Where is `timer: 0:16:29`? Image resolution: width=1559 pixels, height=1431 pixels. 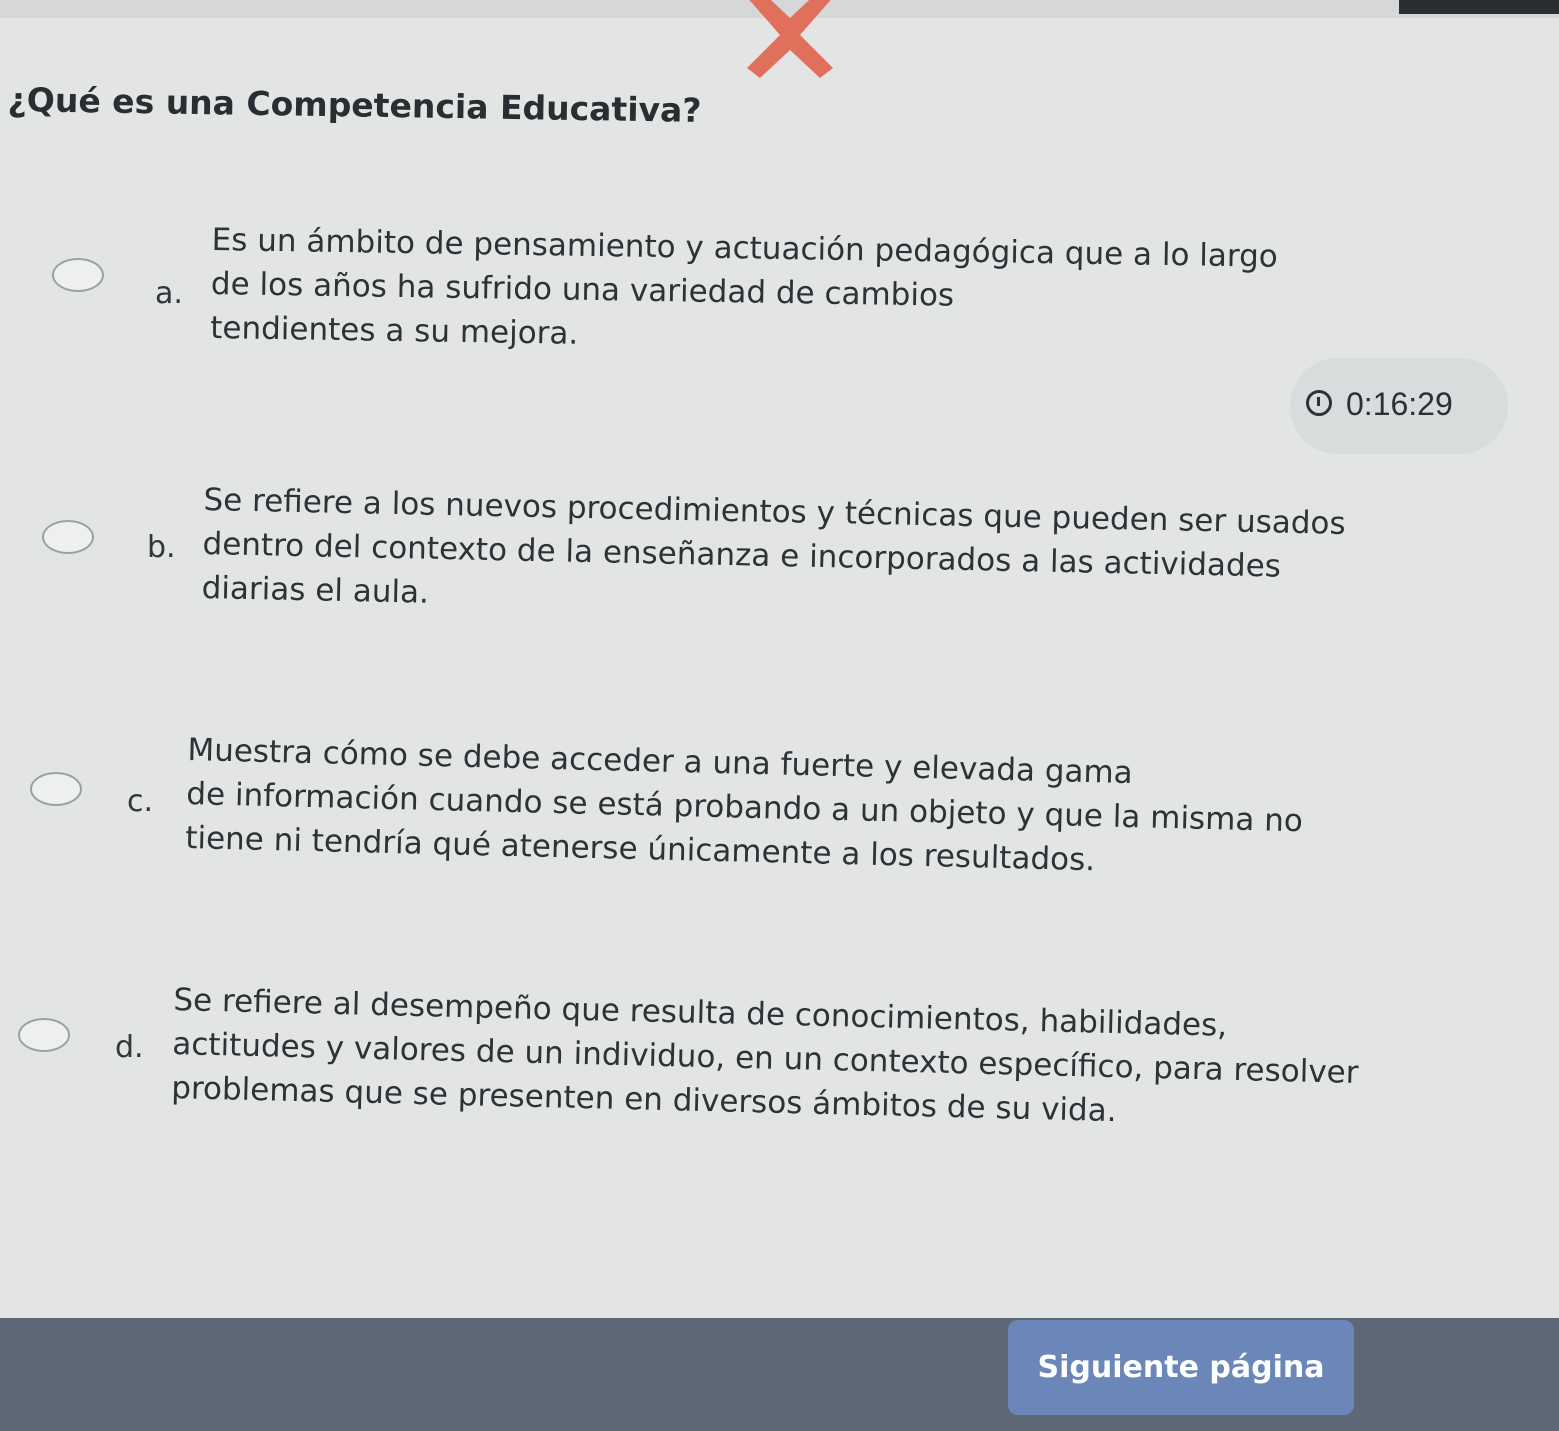 timer: 0:16:29 is located at coordinates (1399, 406).